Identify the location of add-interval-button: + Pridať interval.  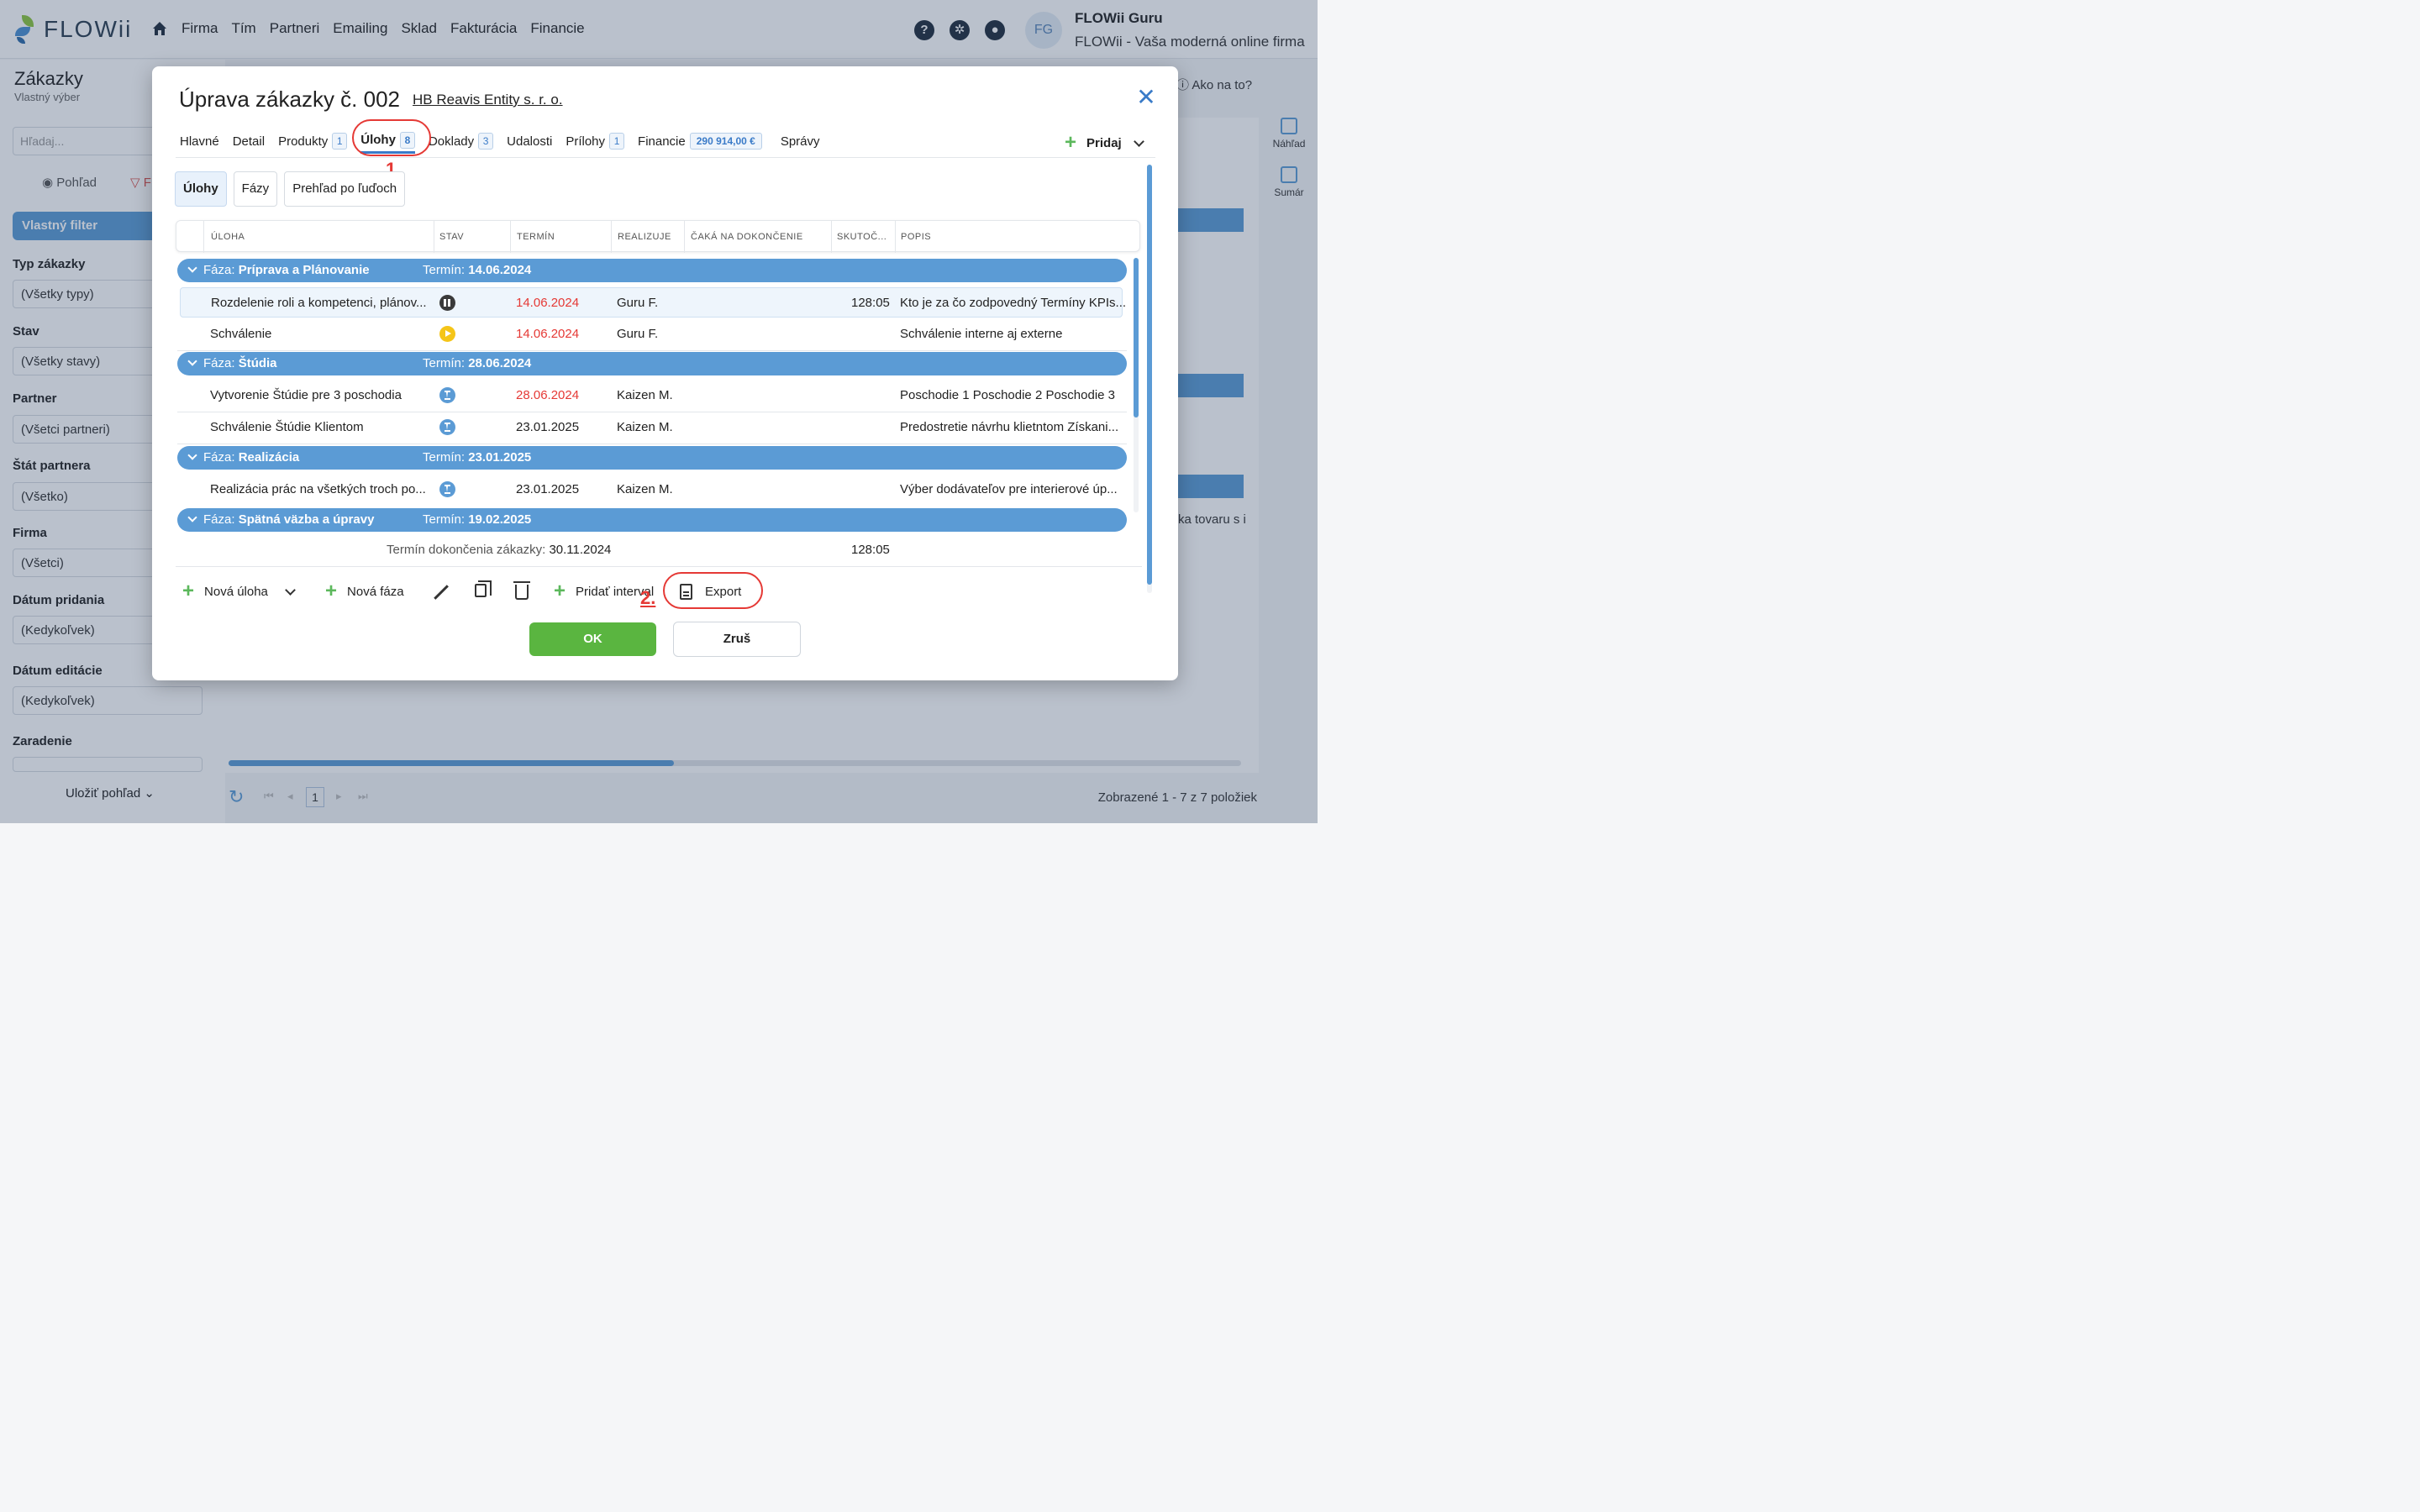
(604, 591).